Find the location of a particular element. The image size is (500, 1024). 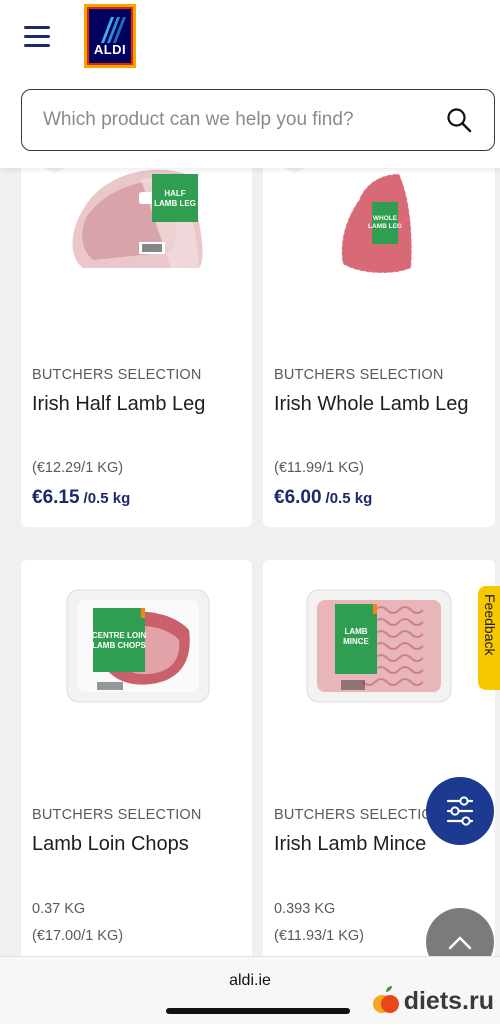

package-label-line1: LAMB is located at coordinates (355, 631).